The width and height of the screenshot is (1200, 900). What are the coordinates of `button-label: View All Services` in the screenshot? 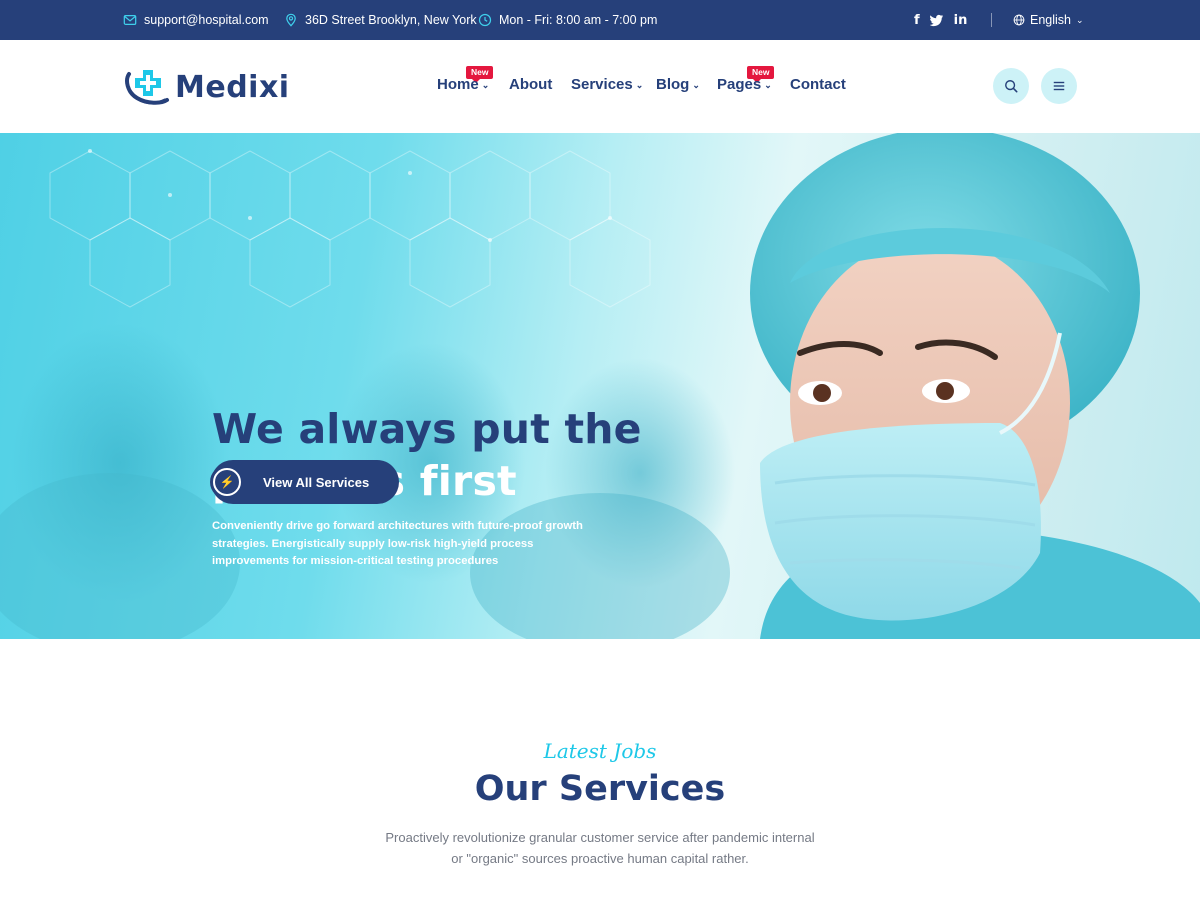 It's located at (316, 482).